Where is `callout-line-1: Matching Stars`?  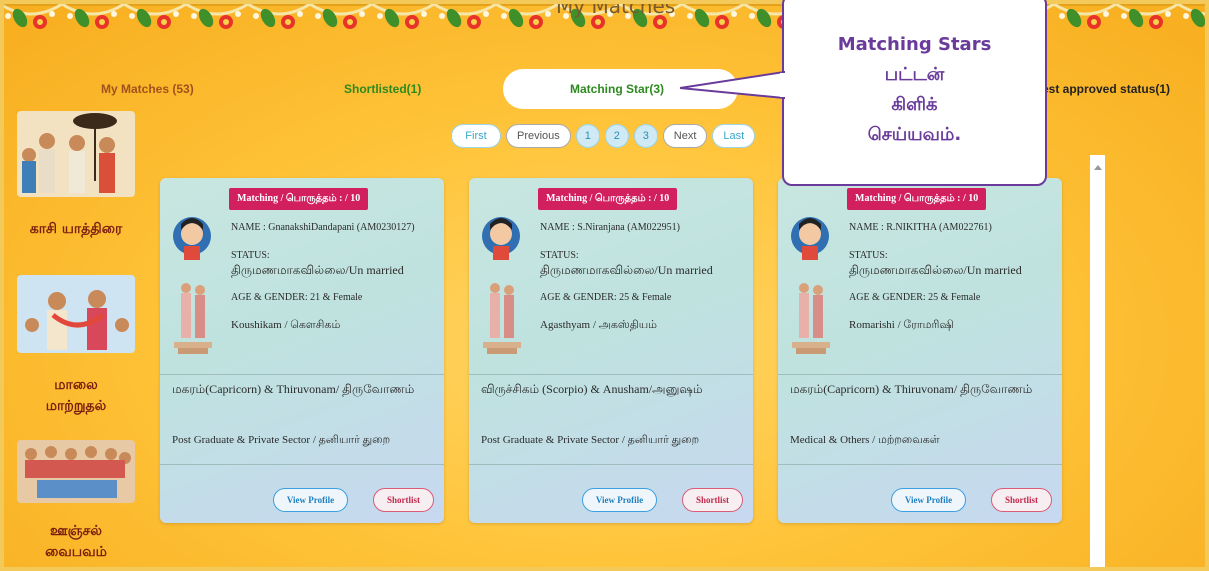
callout-line-1: Matching Stars is located at coordinates (914, 44).